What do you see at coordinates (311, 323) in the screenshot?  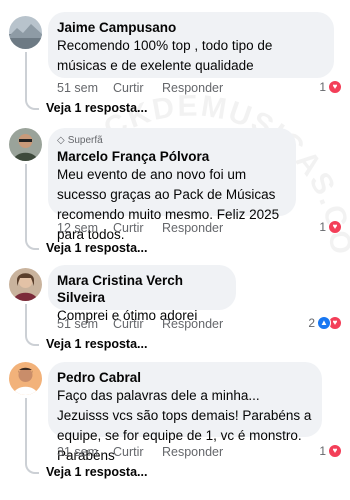 I see `reaction-count: 2` at bounding box center [311, 323].